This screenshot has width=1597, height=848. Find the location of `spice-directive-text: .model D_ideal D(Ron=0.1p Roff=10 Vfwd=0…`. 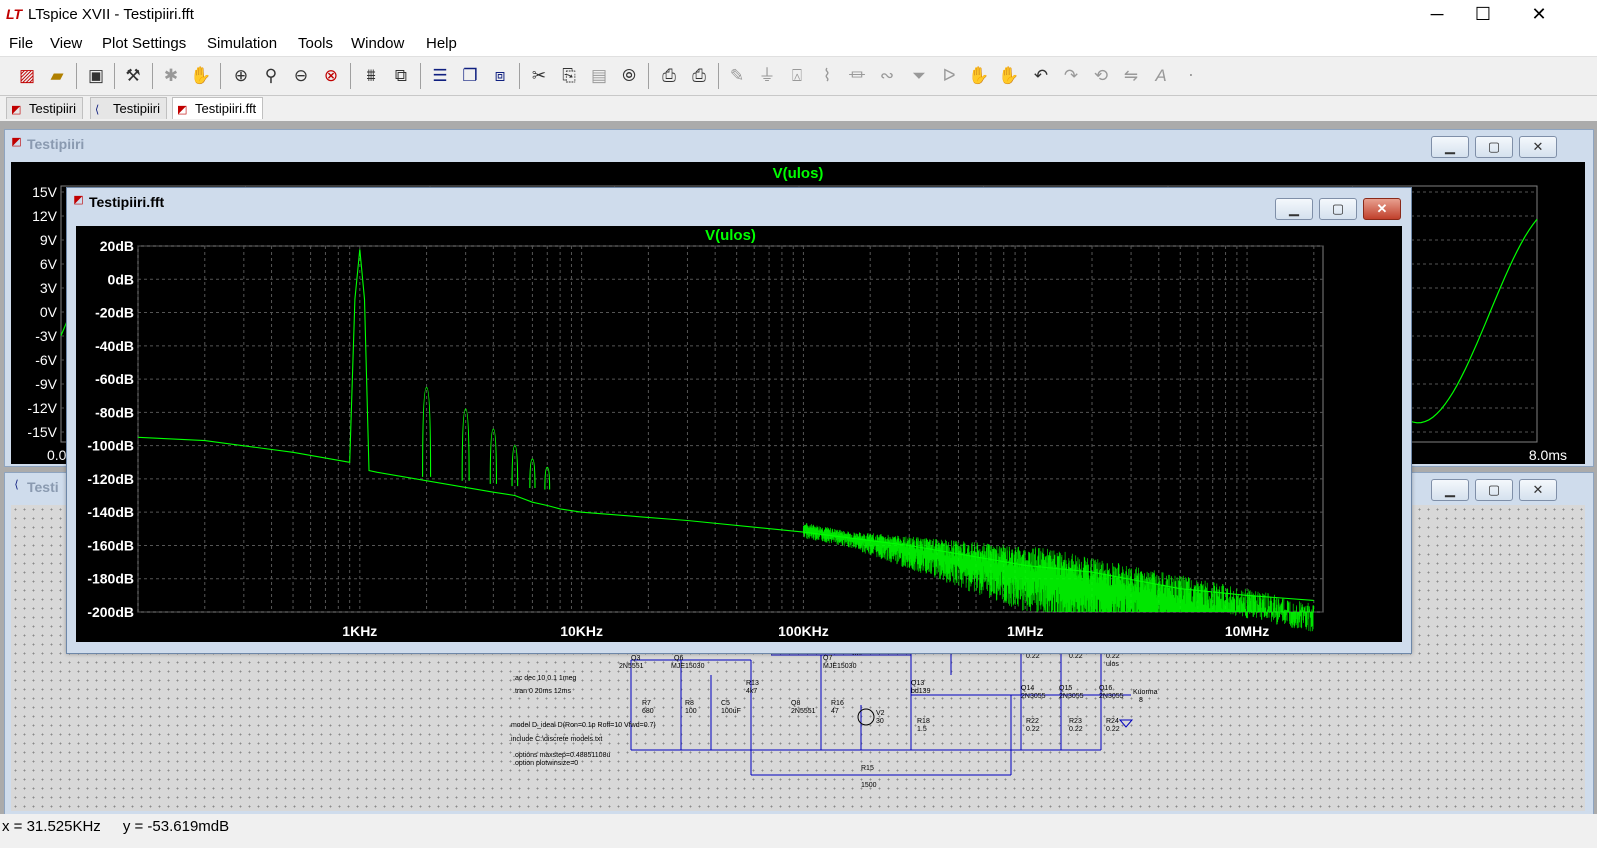

spice-directive-text: .model D_ideal D(Ron=0.1p Roff=10 Vfwd=0… is located at coordinates (582, 725).